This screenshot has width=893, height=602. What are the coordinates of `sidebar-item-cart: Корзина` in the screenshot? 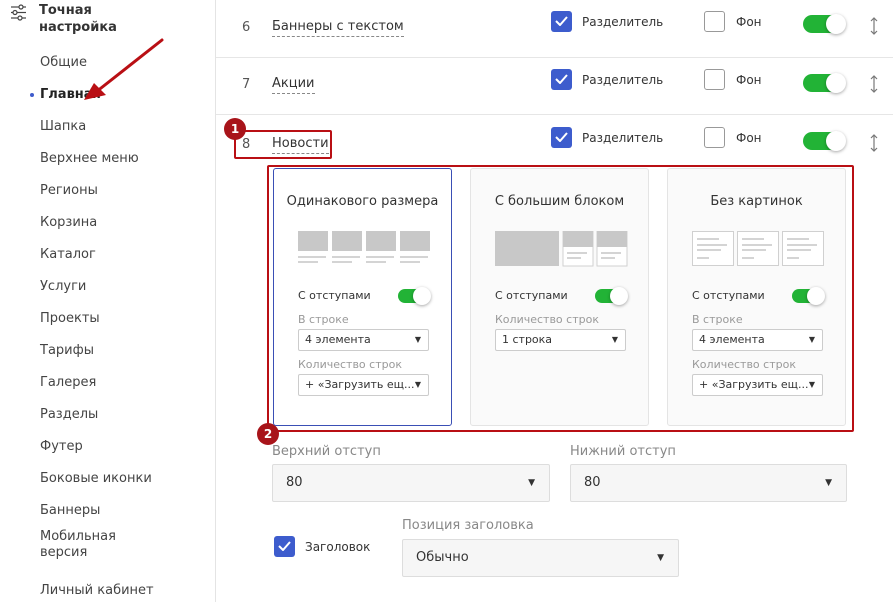 It's located at (107, 223).